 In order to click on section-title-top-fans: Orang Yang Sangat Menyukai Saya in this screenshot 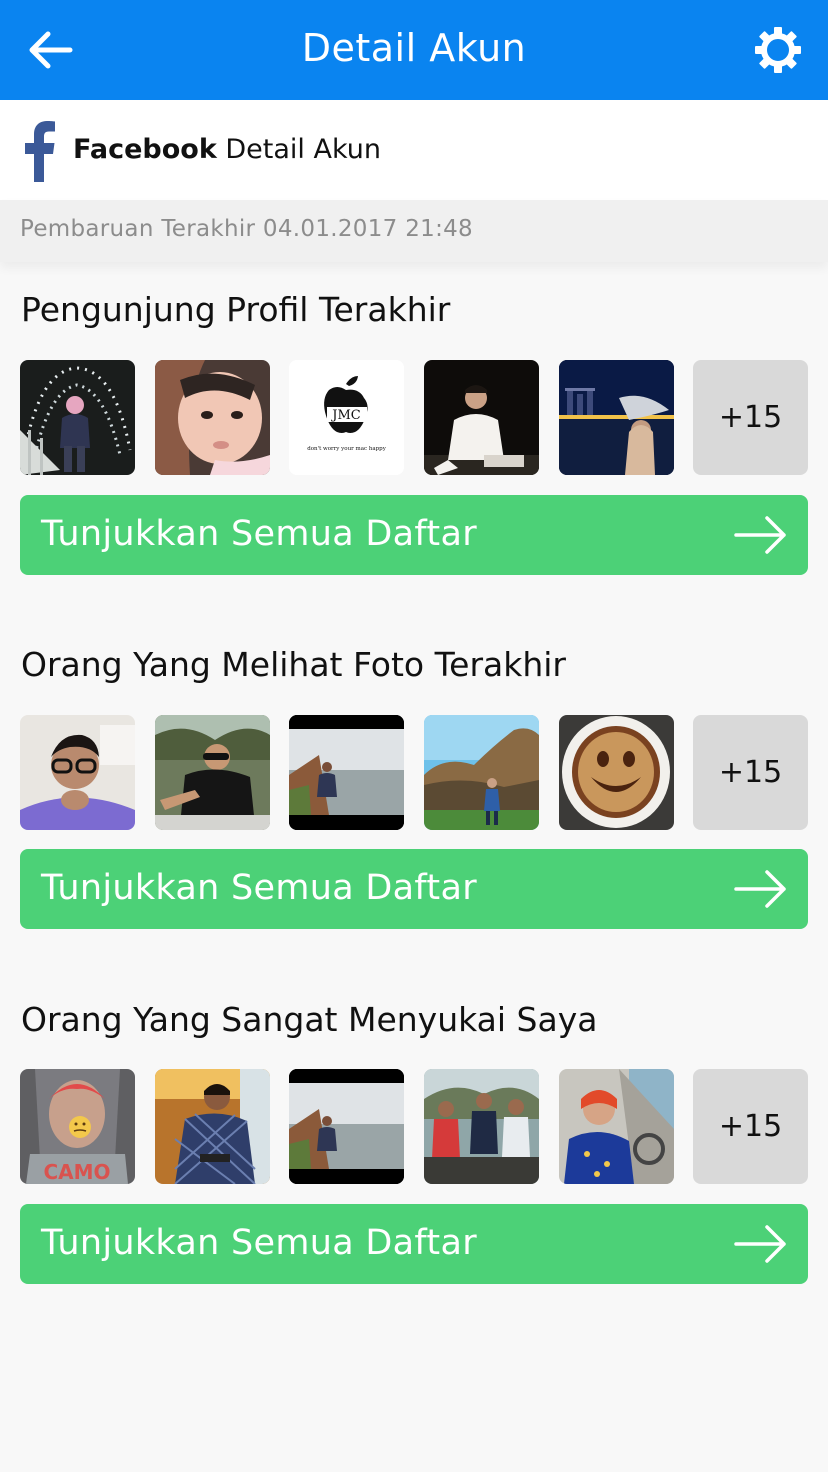, I will do `click(309, 1019)`.